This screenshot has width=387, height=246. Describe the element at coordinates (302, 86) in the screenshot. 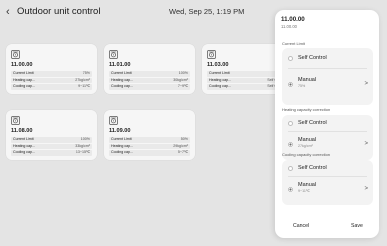

I see `option-value: 75%` at that location.